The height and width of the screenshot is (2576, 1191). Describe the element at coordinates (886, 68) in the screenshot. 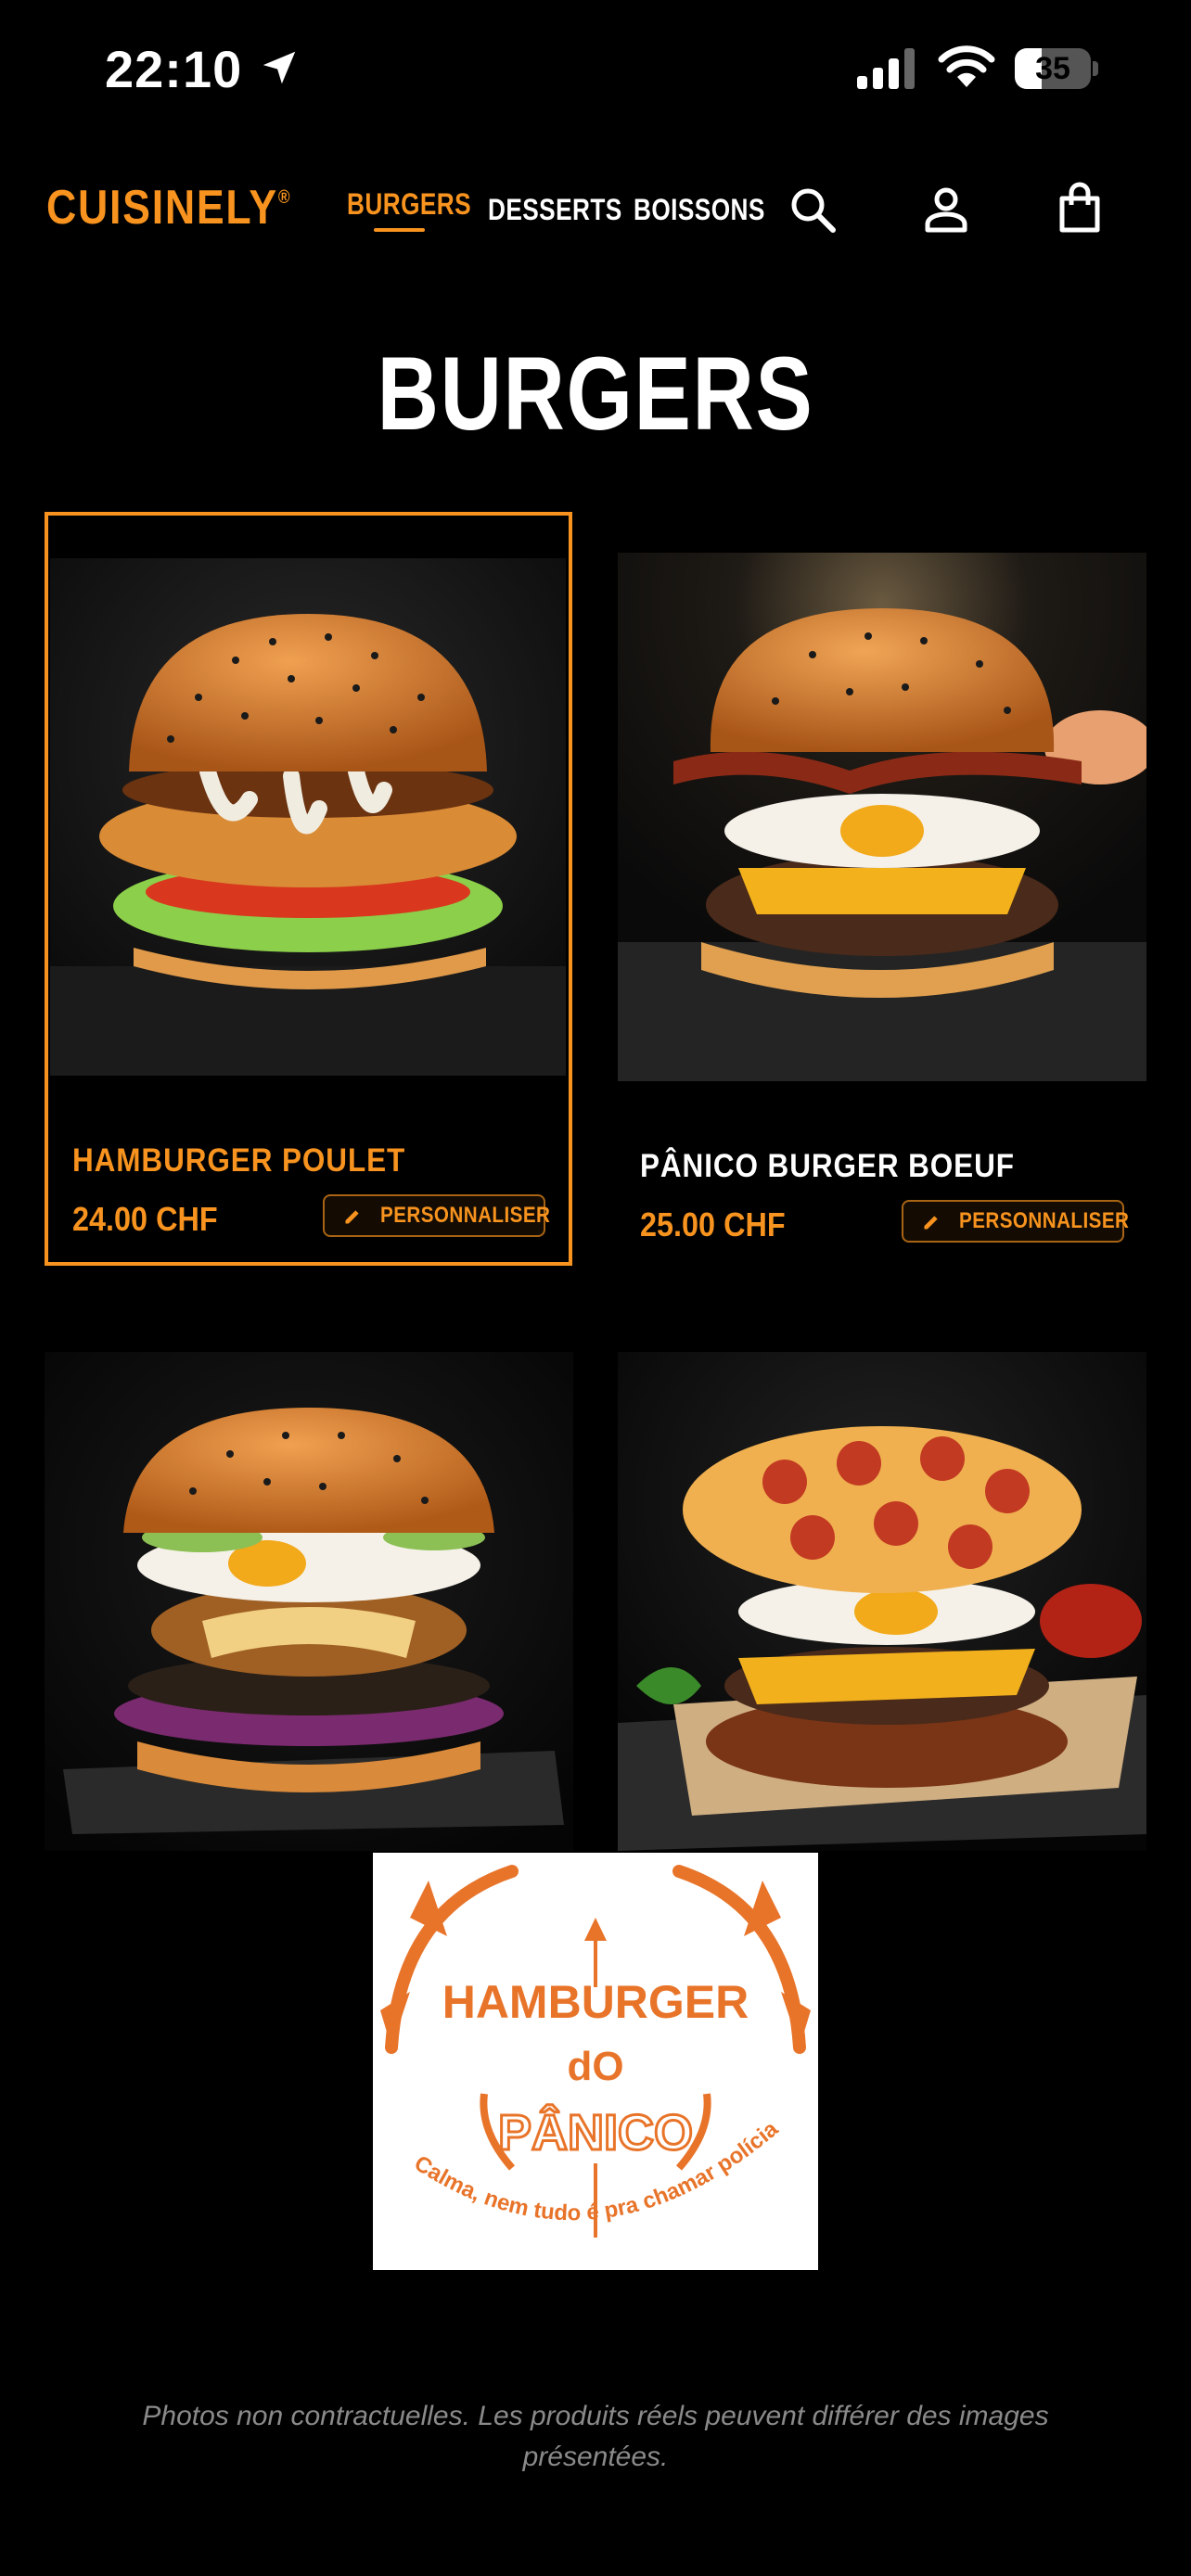

I see `cellular-signal-icon` at that location.